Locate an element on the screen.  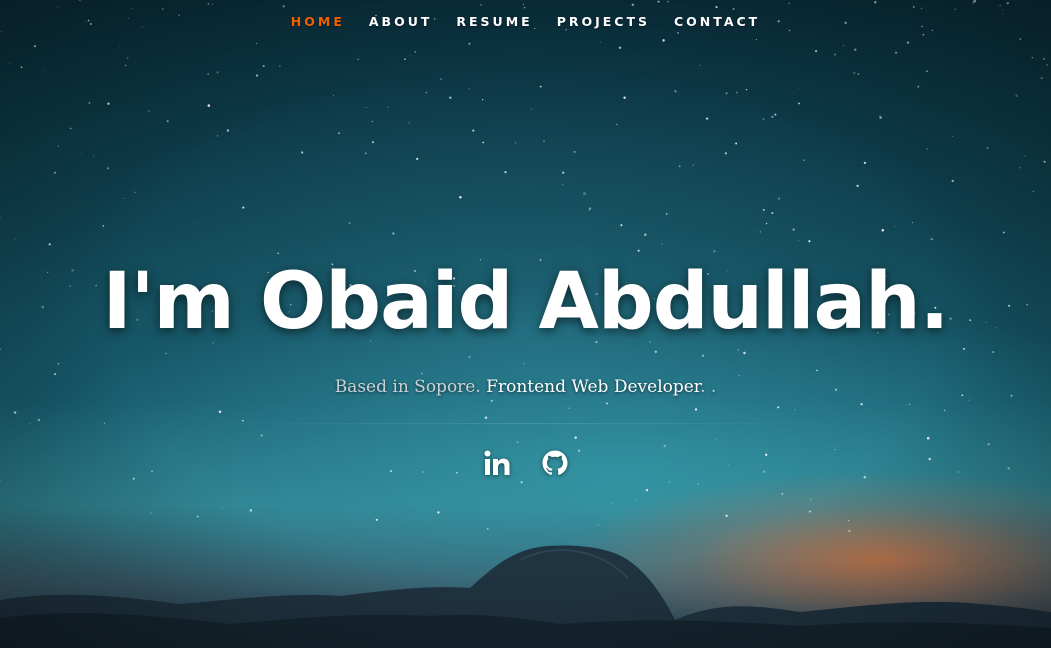
github-icon is located at coordinates (554, 462).